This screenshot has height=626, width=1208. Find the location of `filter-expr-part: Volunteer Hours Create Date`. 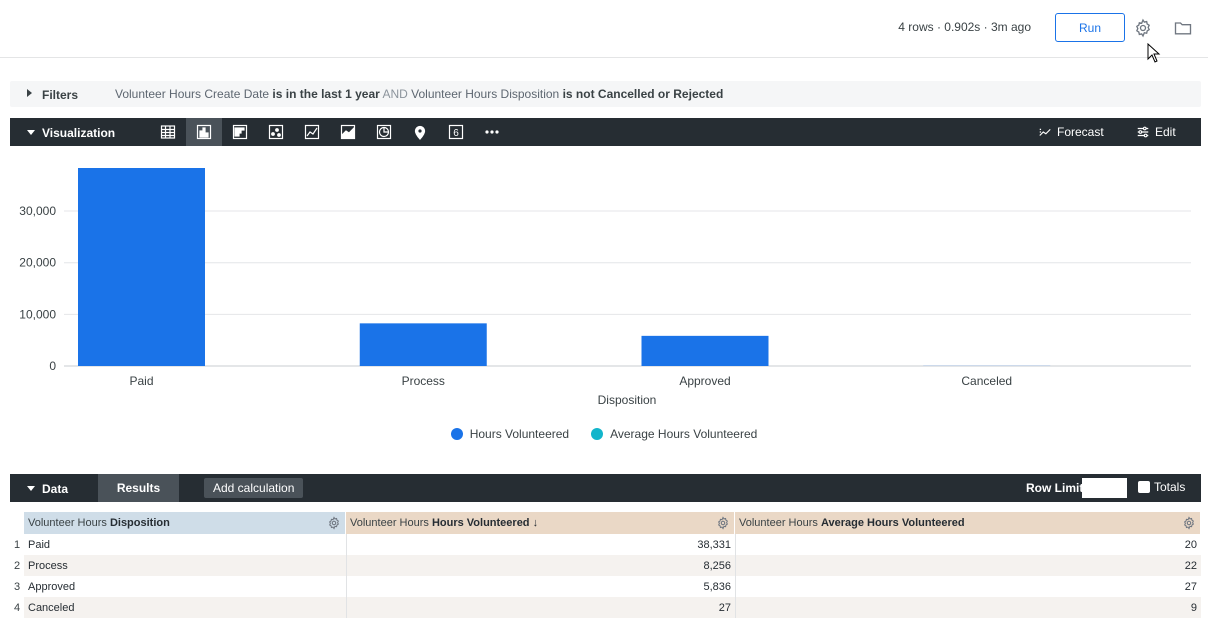

filter-expr-part: Volunteer Hours Create Date is located at coordinates (194, 94).